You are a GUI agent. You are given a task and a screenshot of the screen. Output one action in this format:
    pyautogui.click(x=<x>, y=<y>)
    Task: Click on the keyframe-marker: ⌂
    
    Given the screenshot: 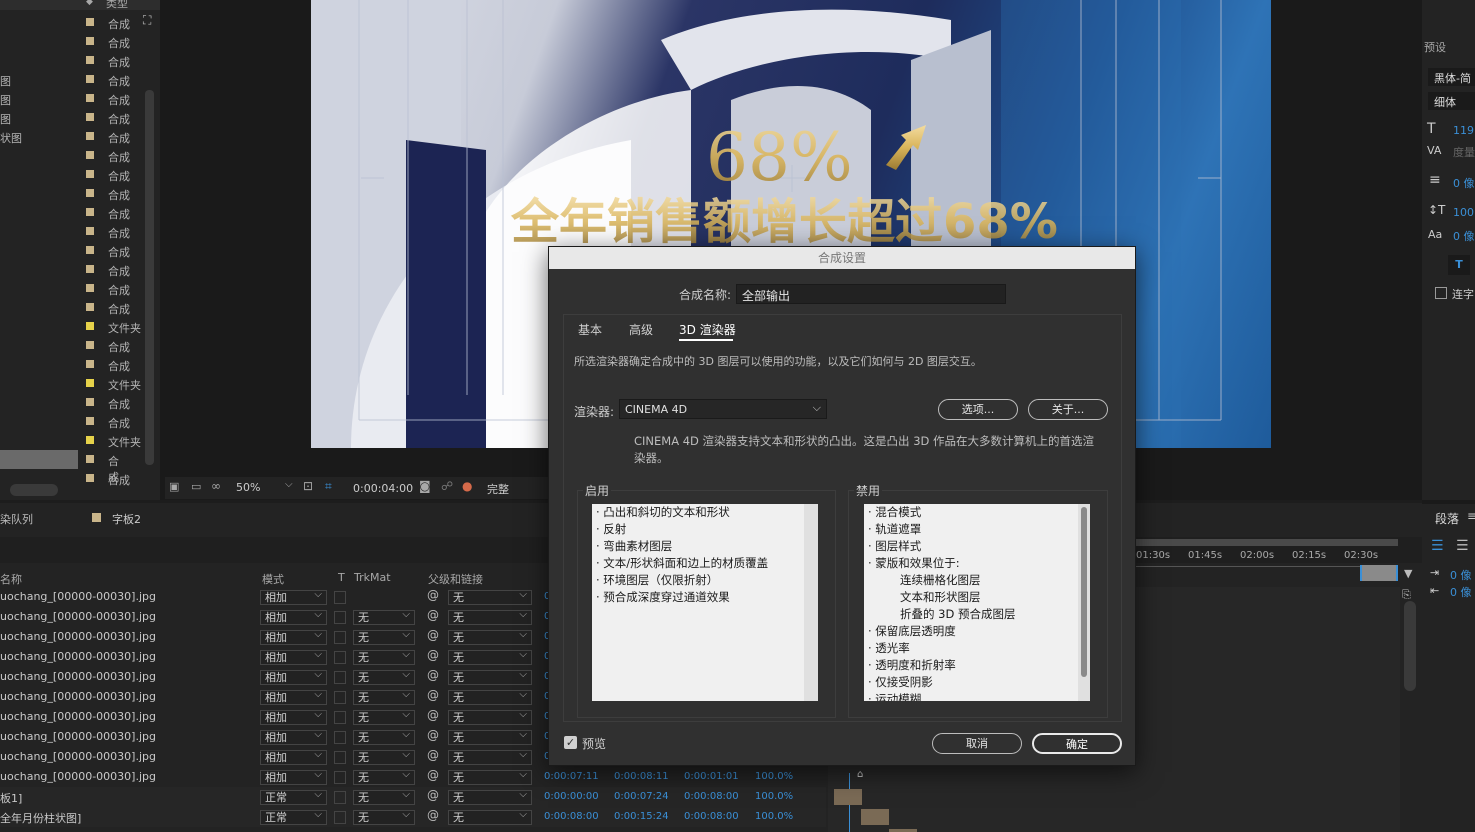 What is the action you would take?
    pyautogui.click(x=860, y=774)
    